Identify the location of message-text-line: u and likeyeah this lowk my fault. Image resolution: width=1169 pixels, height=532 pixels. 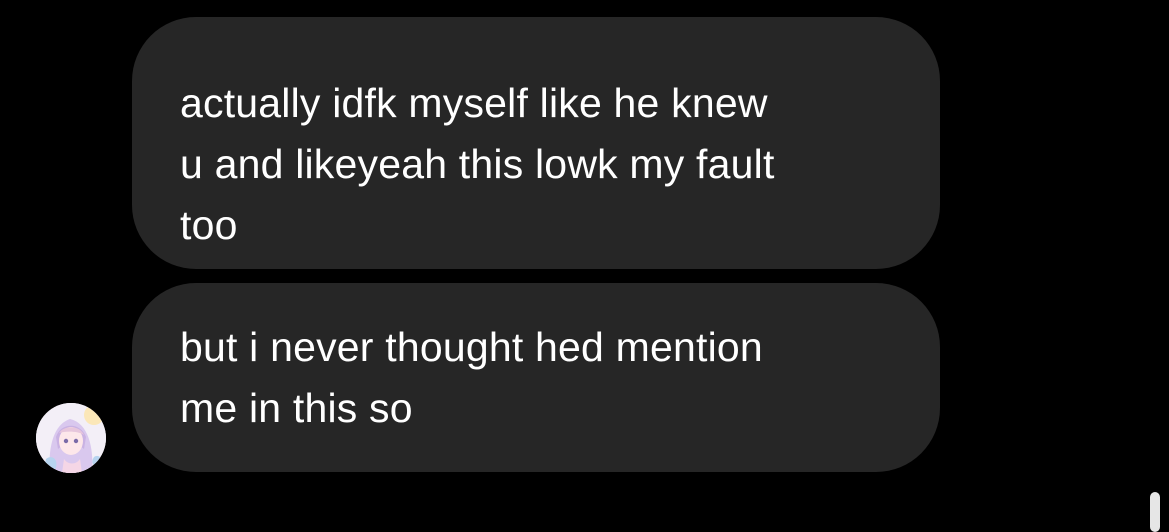
(477, 164).